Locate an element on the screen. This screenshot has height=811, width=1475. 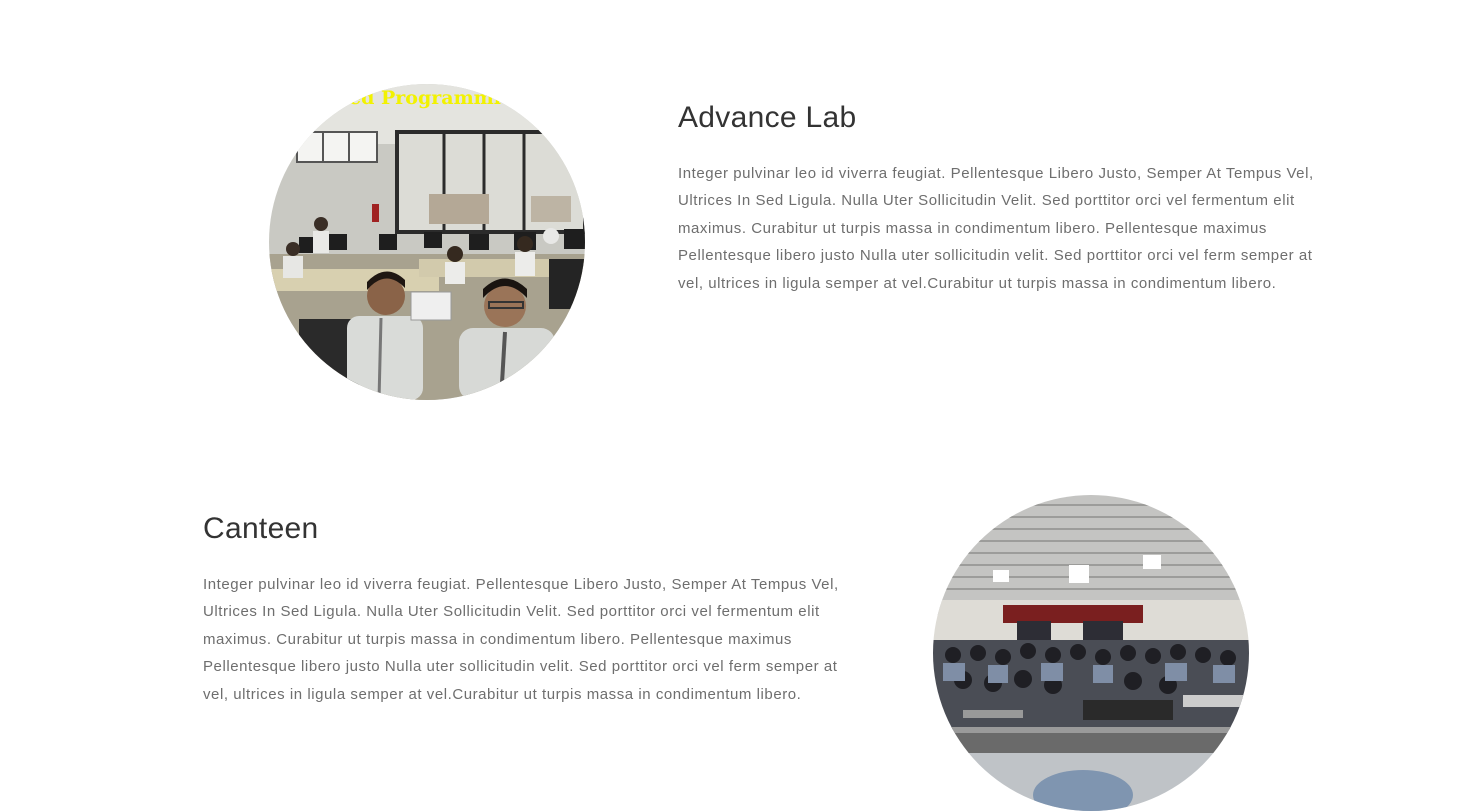
advance-lab-photo: ed Programmi is located at coordinates (427, 242).